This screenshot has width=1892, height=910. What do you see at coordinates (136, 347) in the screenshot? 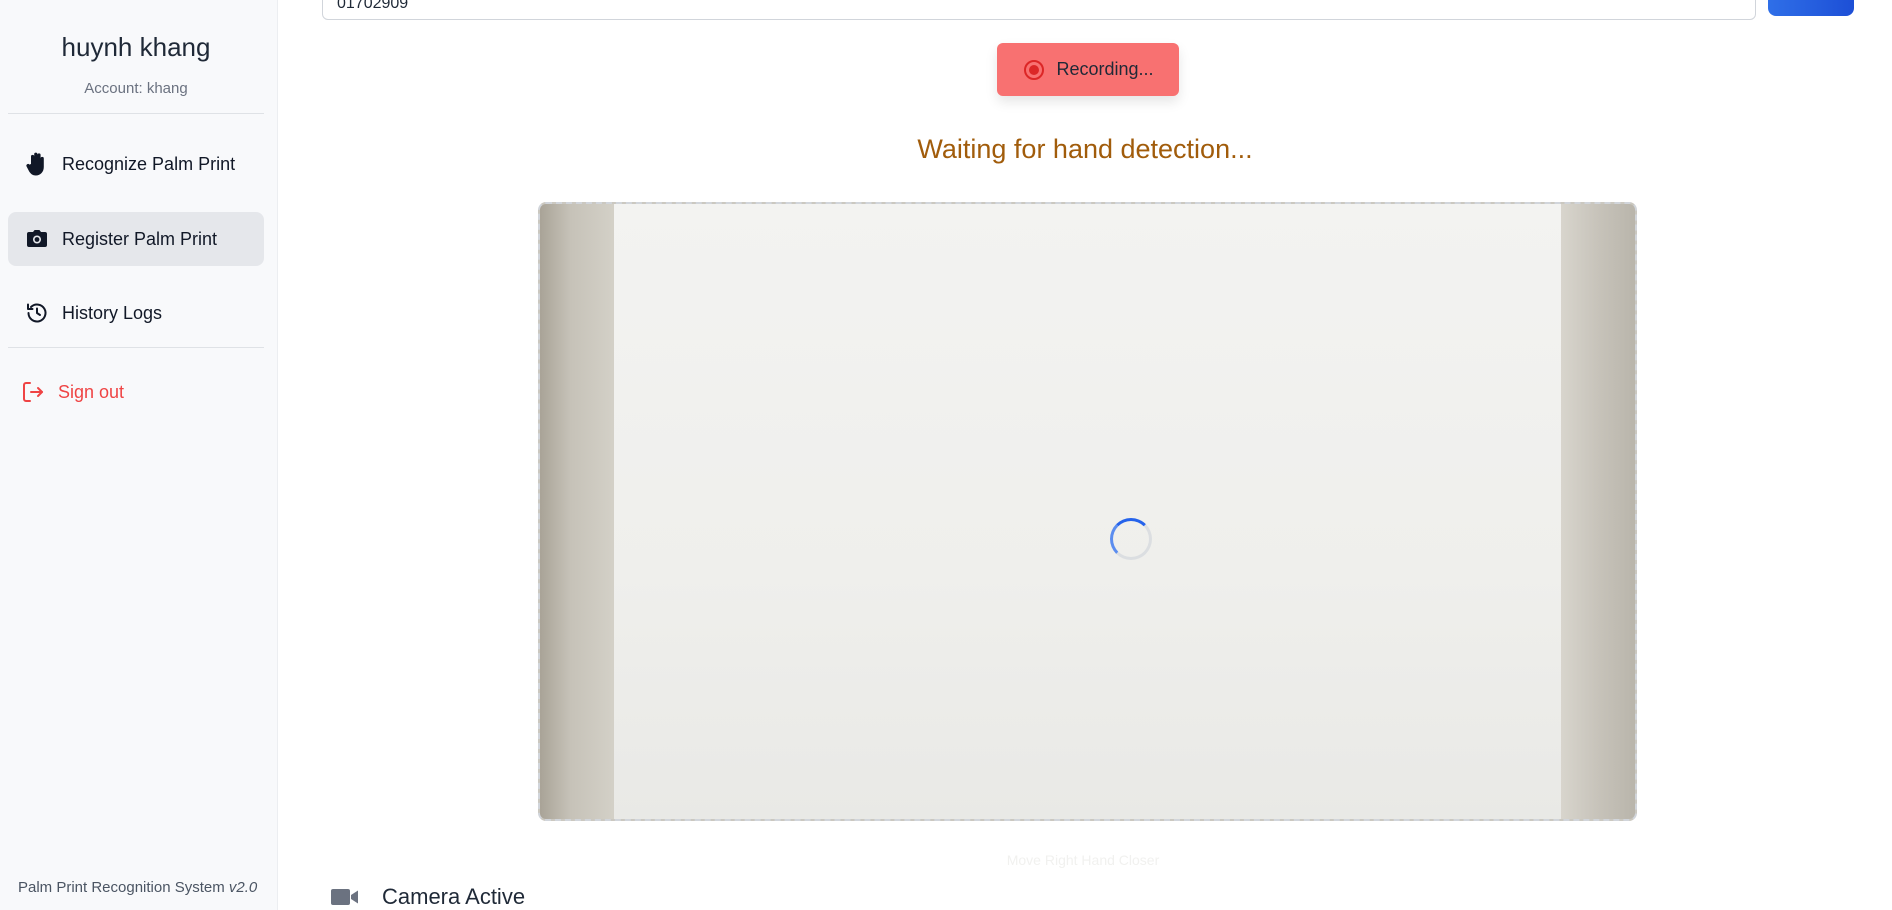
I see `sidebar-divider-bottom` at bounding box center [136, 347].